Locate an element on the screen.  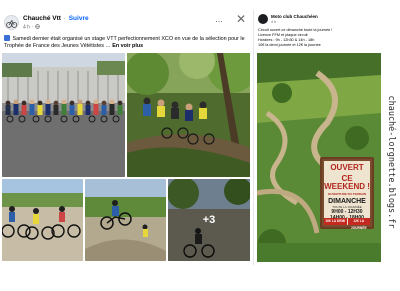
watermark-text: chauché-lorgnette.blogs.fr is located at coordinates (391, 162).